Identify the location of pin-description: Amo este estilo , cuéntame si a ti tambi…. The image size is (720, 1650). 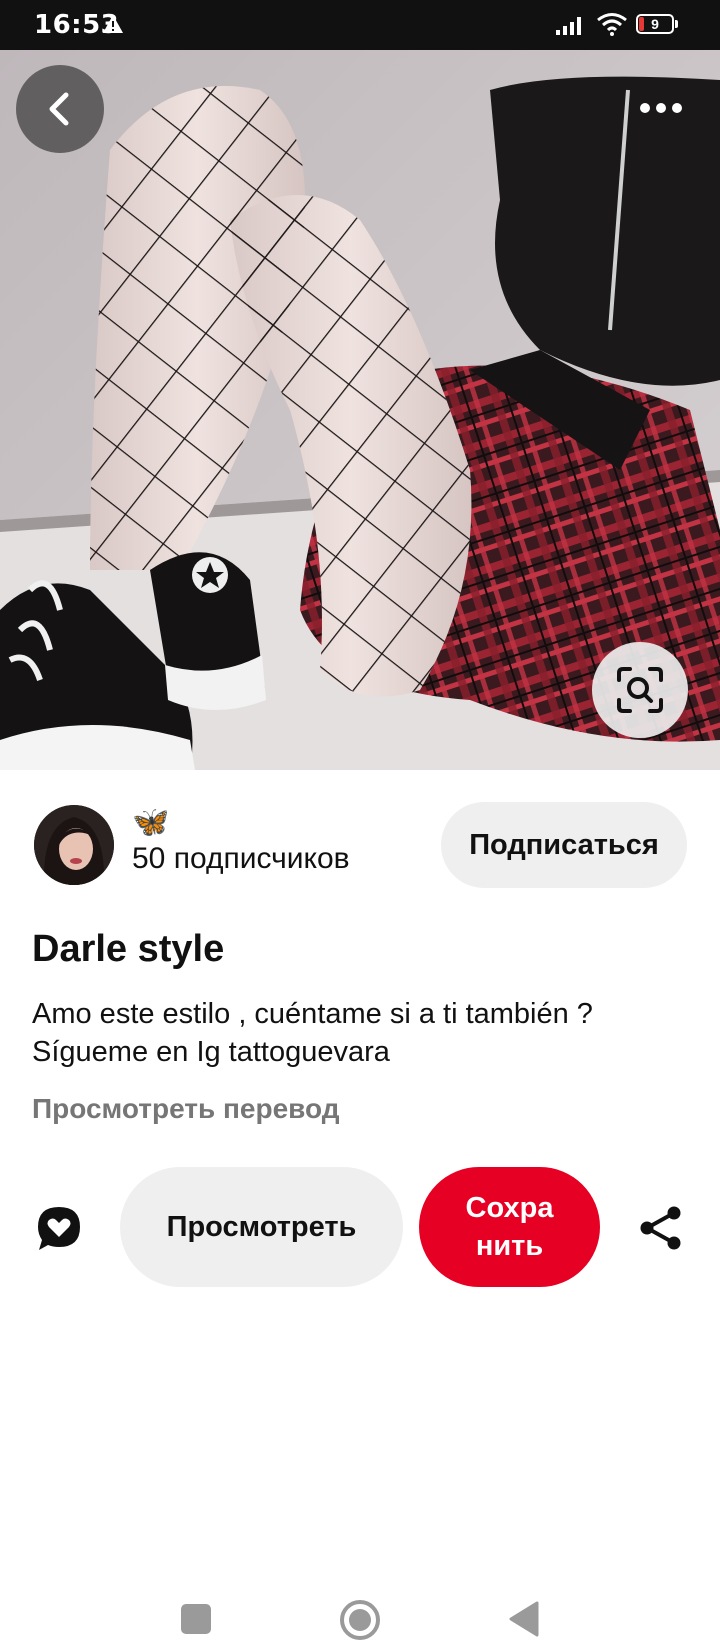
(362, 1033).